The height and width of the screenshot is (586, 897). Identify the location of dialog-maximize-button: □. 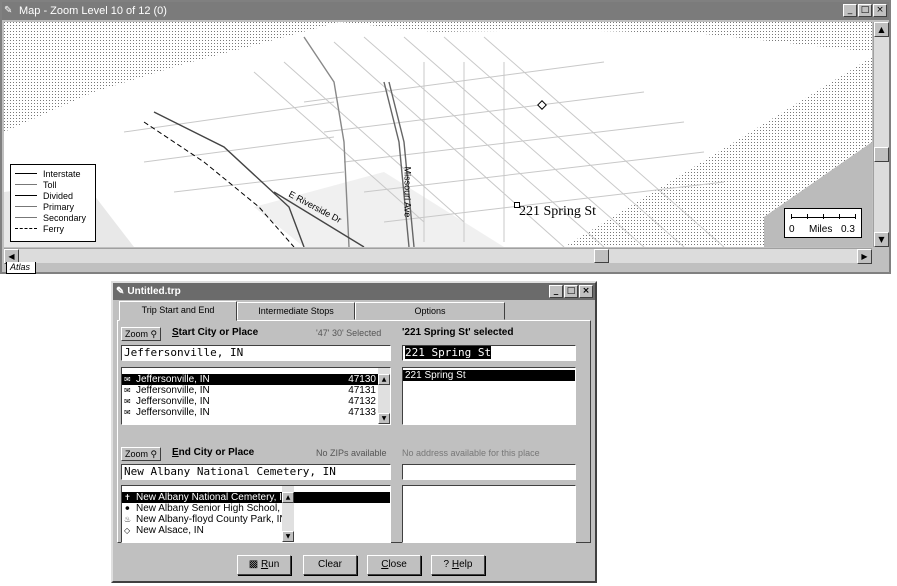
(571, 291).